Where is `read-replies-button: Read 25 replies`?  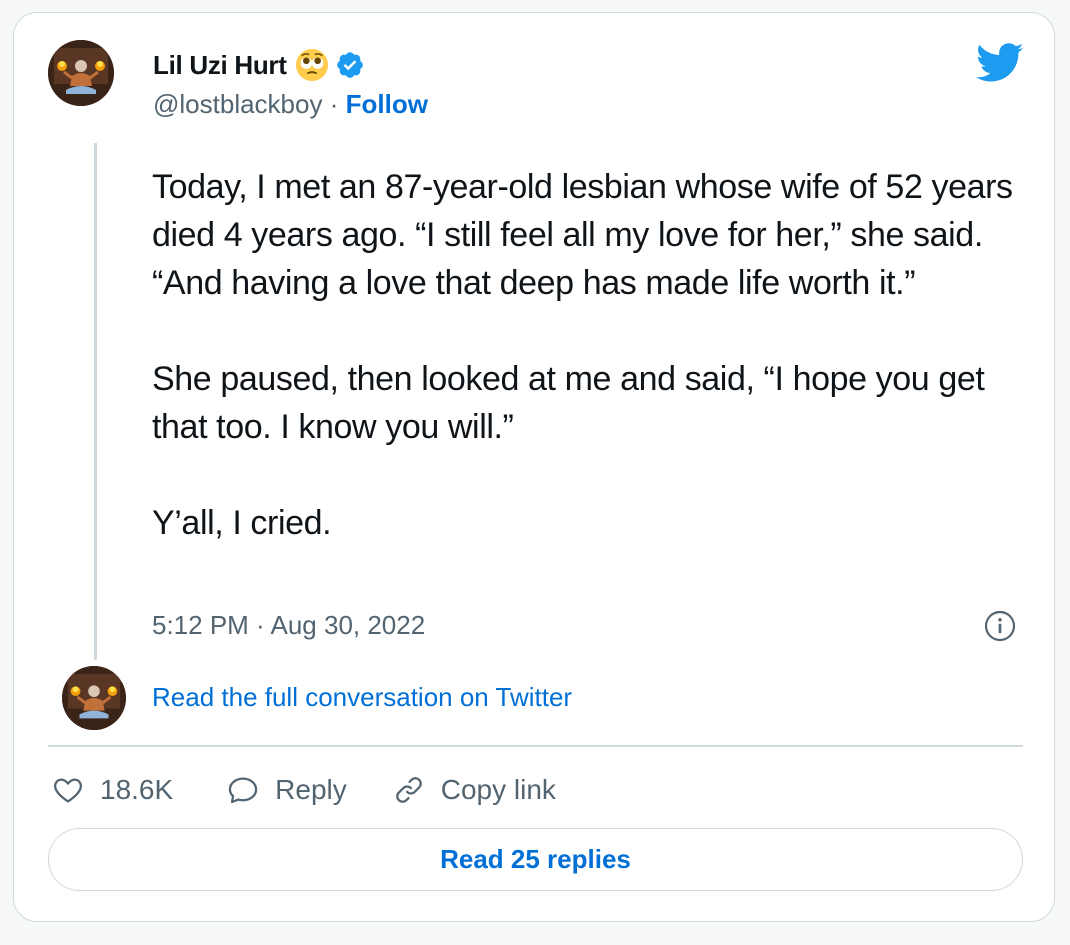
read-replies-button: Read 25 replies is located at coordinates (535, 859).